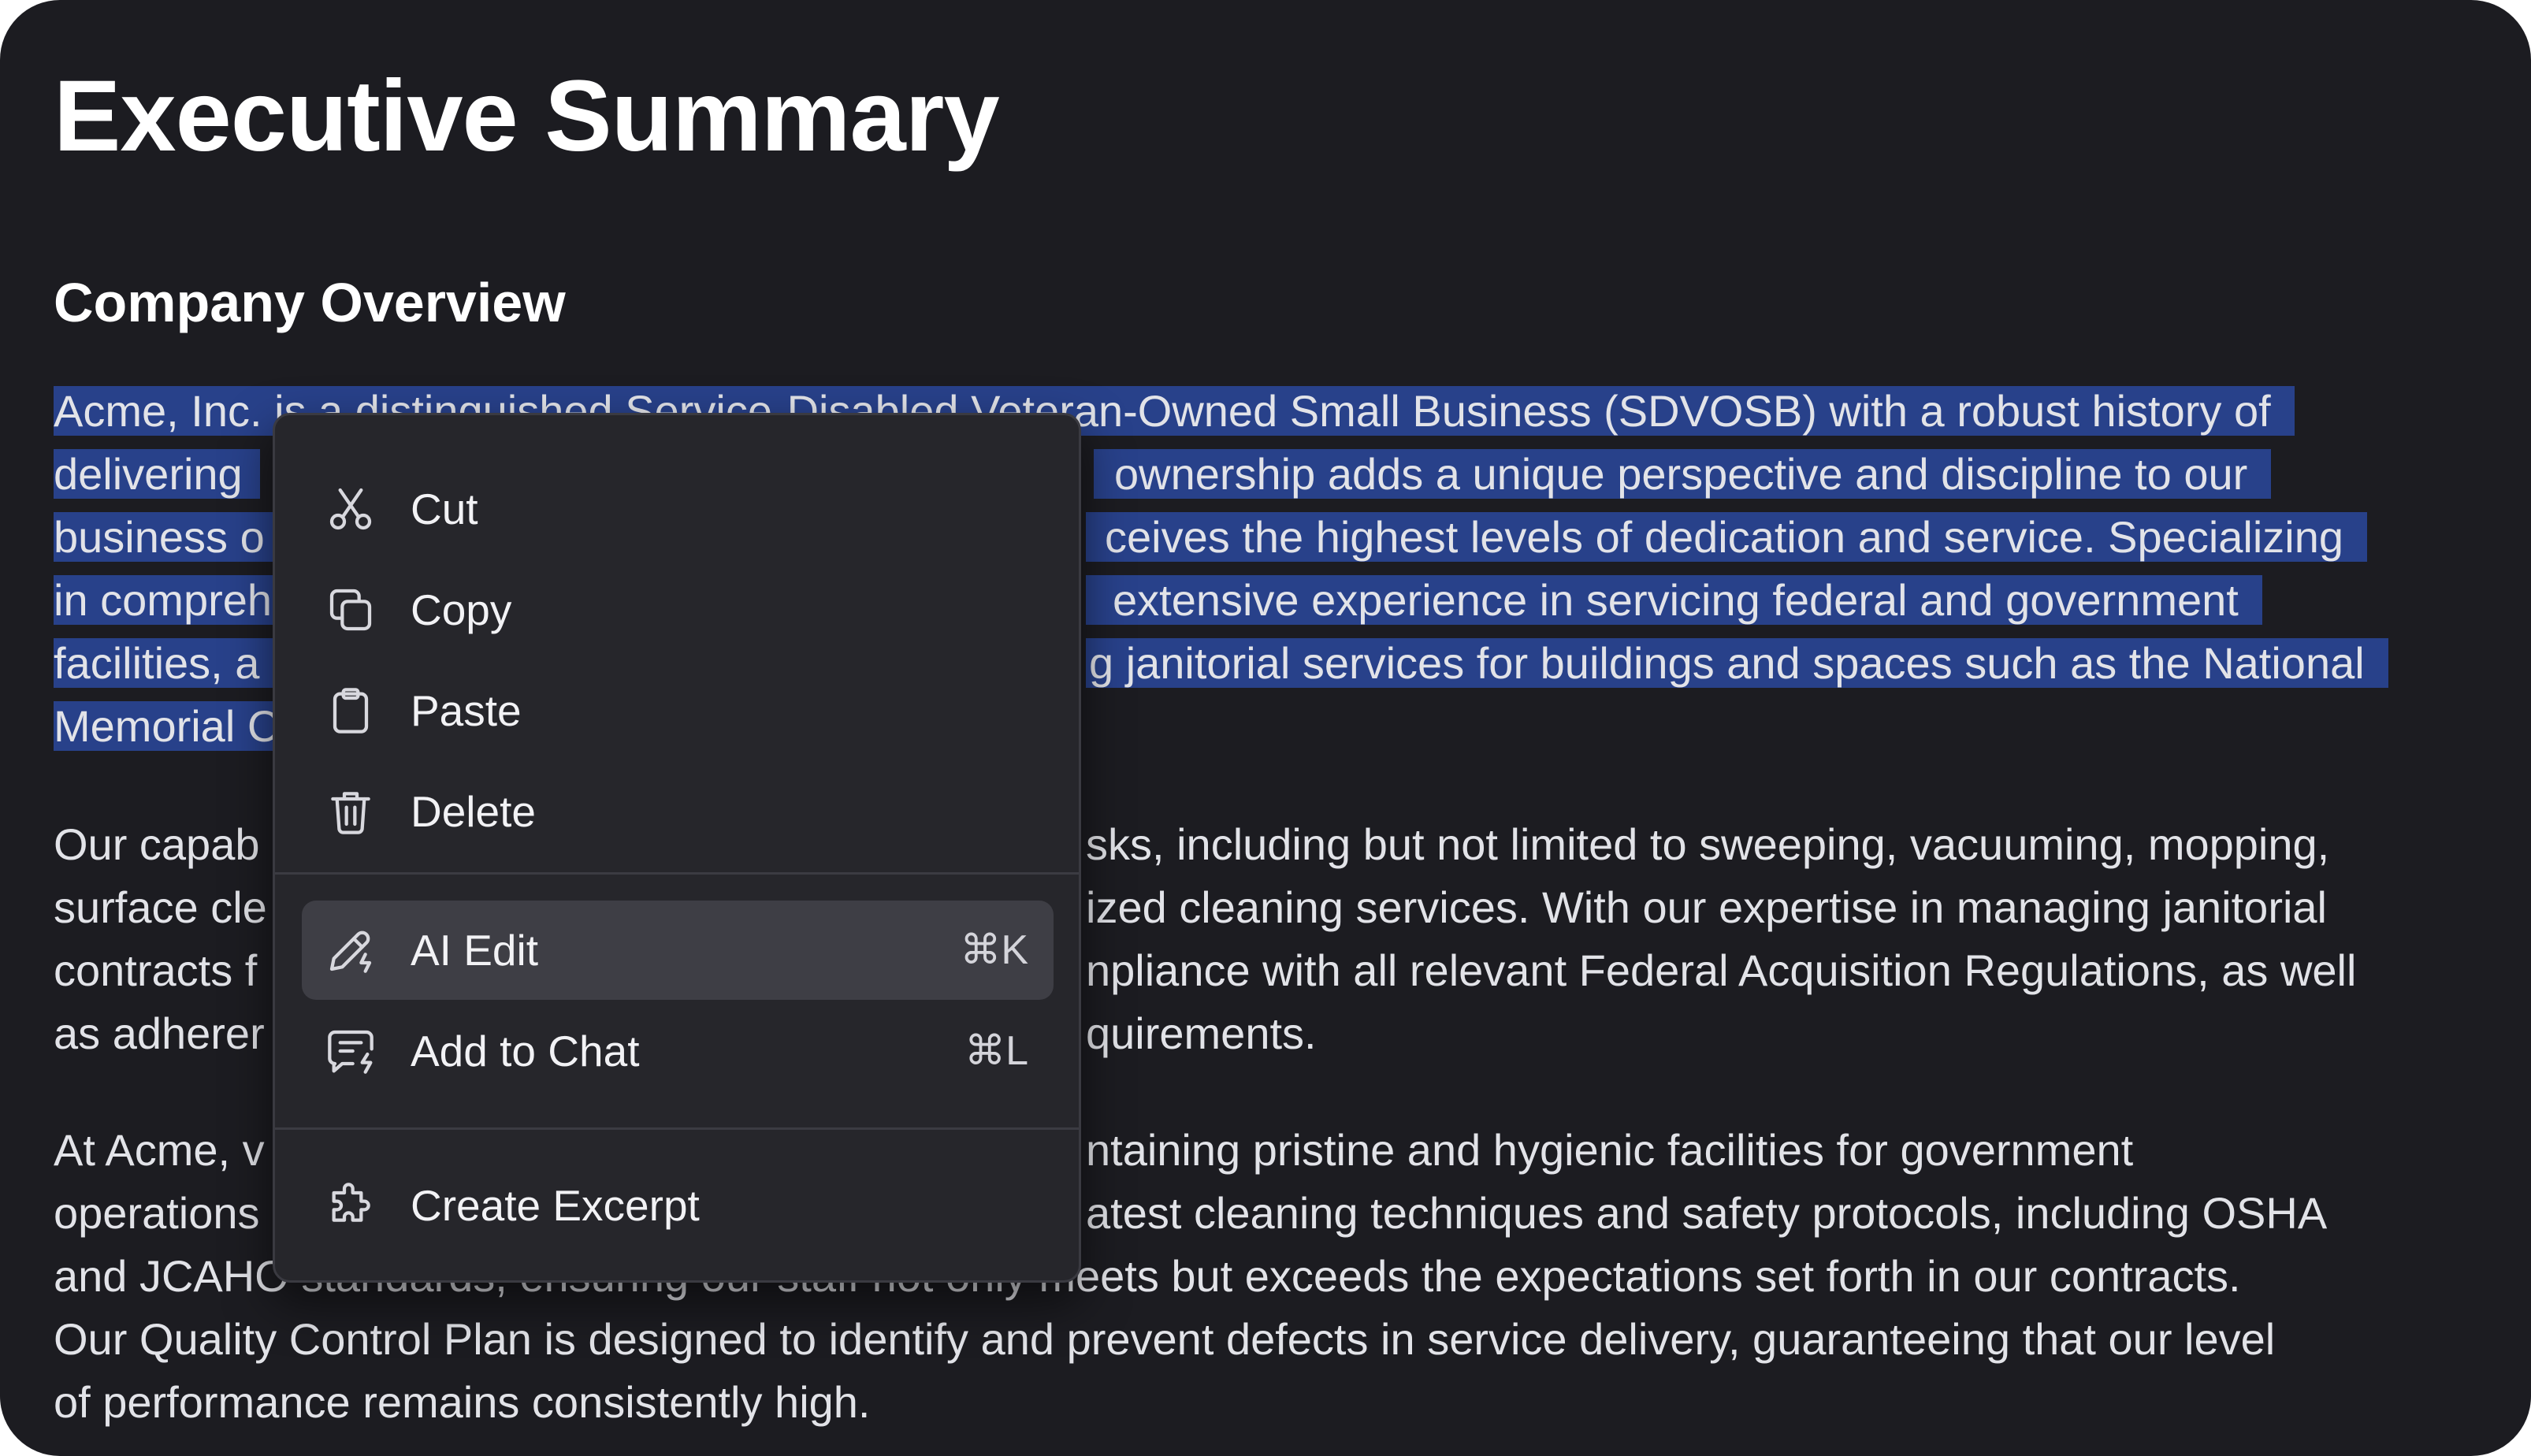 This screenshot has height=1456, width=2531. I want to click on menu-item-label: Copy, so click(462, 609).